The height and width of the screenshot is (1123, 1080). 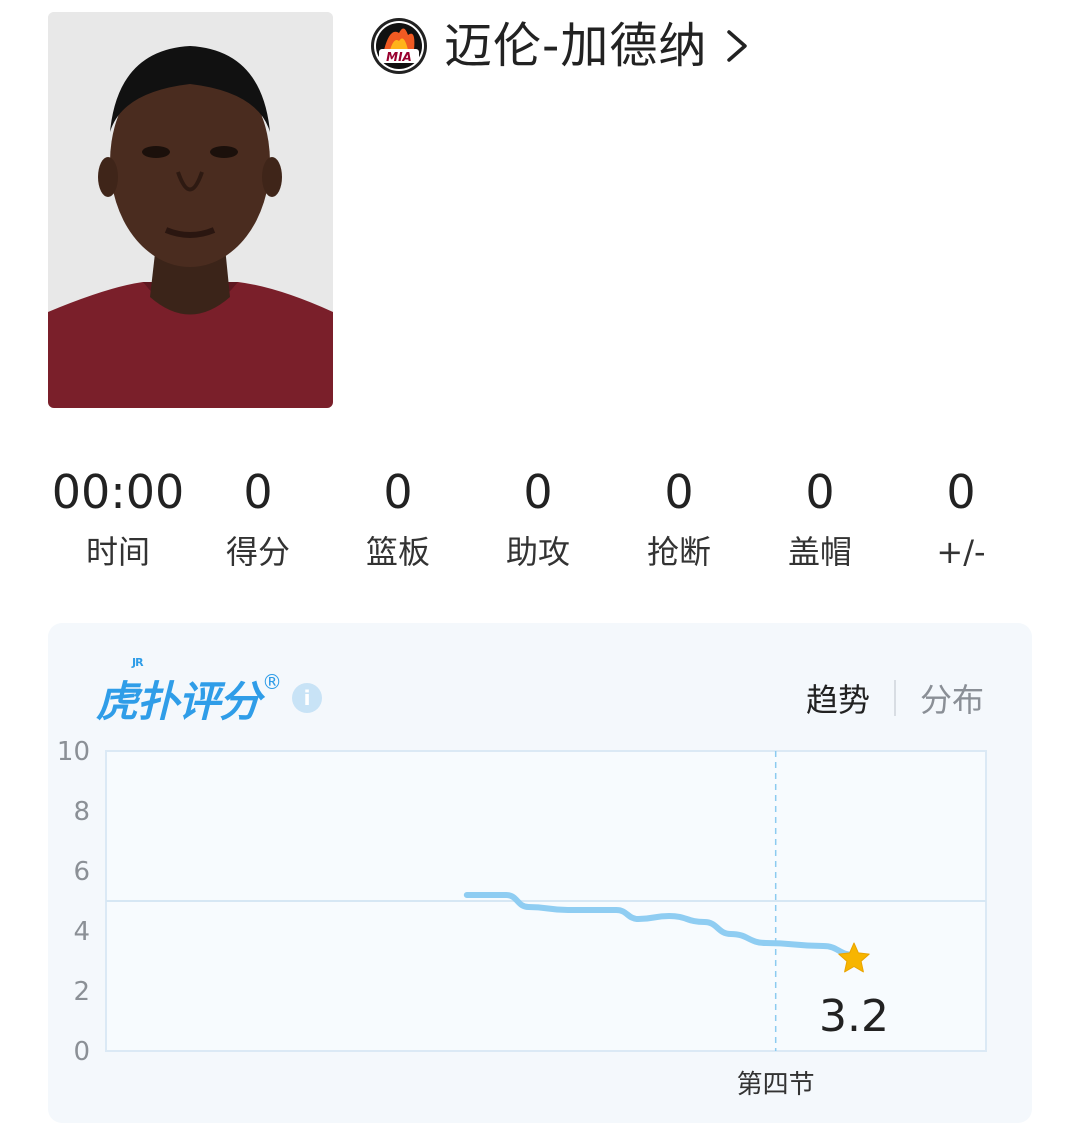 What do you see at coordinates (257, 552) in the screenshot?
I see `stat-label: 得分` at bounding box center [257, 552].